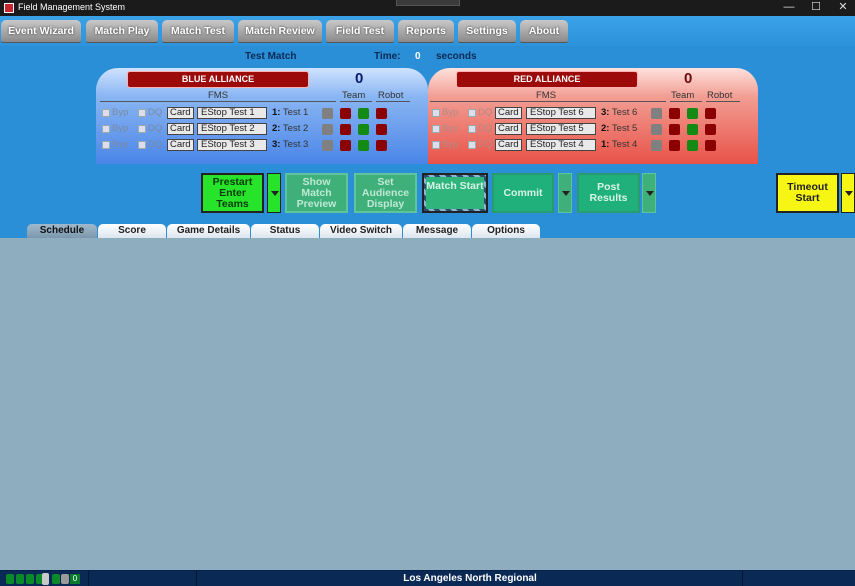 This screenshot has height=586, width=855. Describe the element at coordinates (437, 231) in the screenshot. I see `tab-message: Message` at that location.